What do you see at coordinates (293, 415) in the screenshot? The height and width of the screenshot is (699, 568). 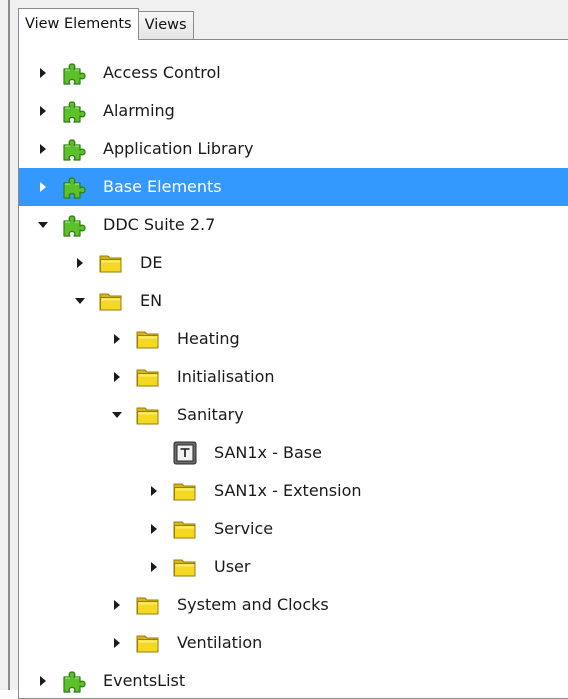 I see `tree-row: Sanitary` at bounding box center [293, 415].